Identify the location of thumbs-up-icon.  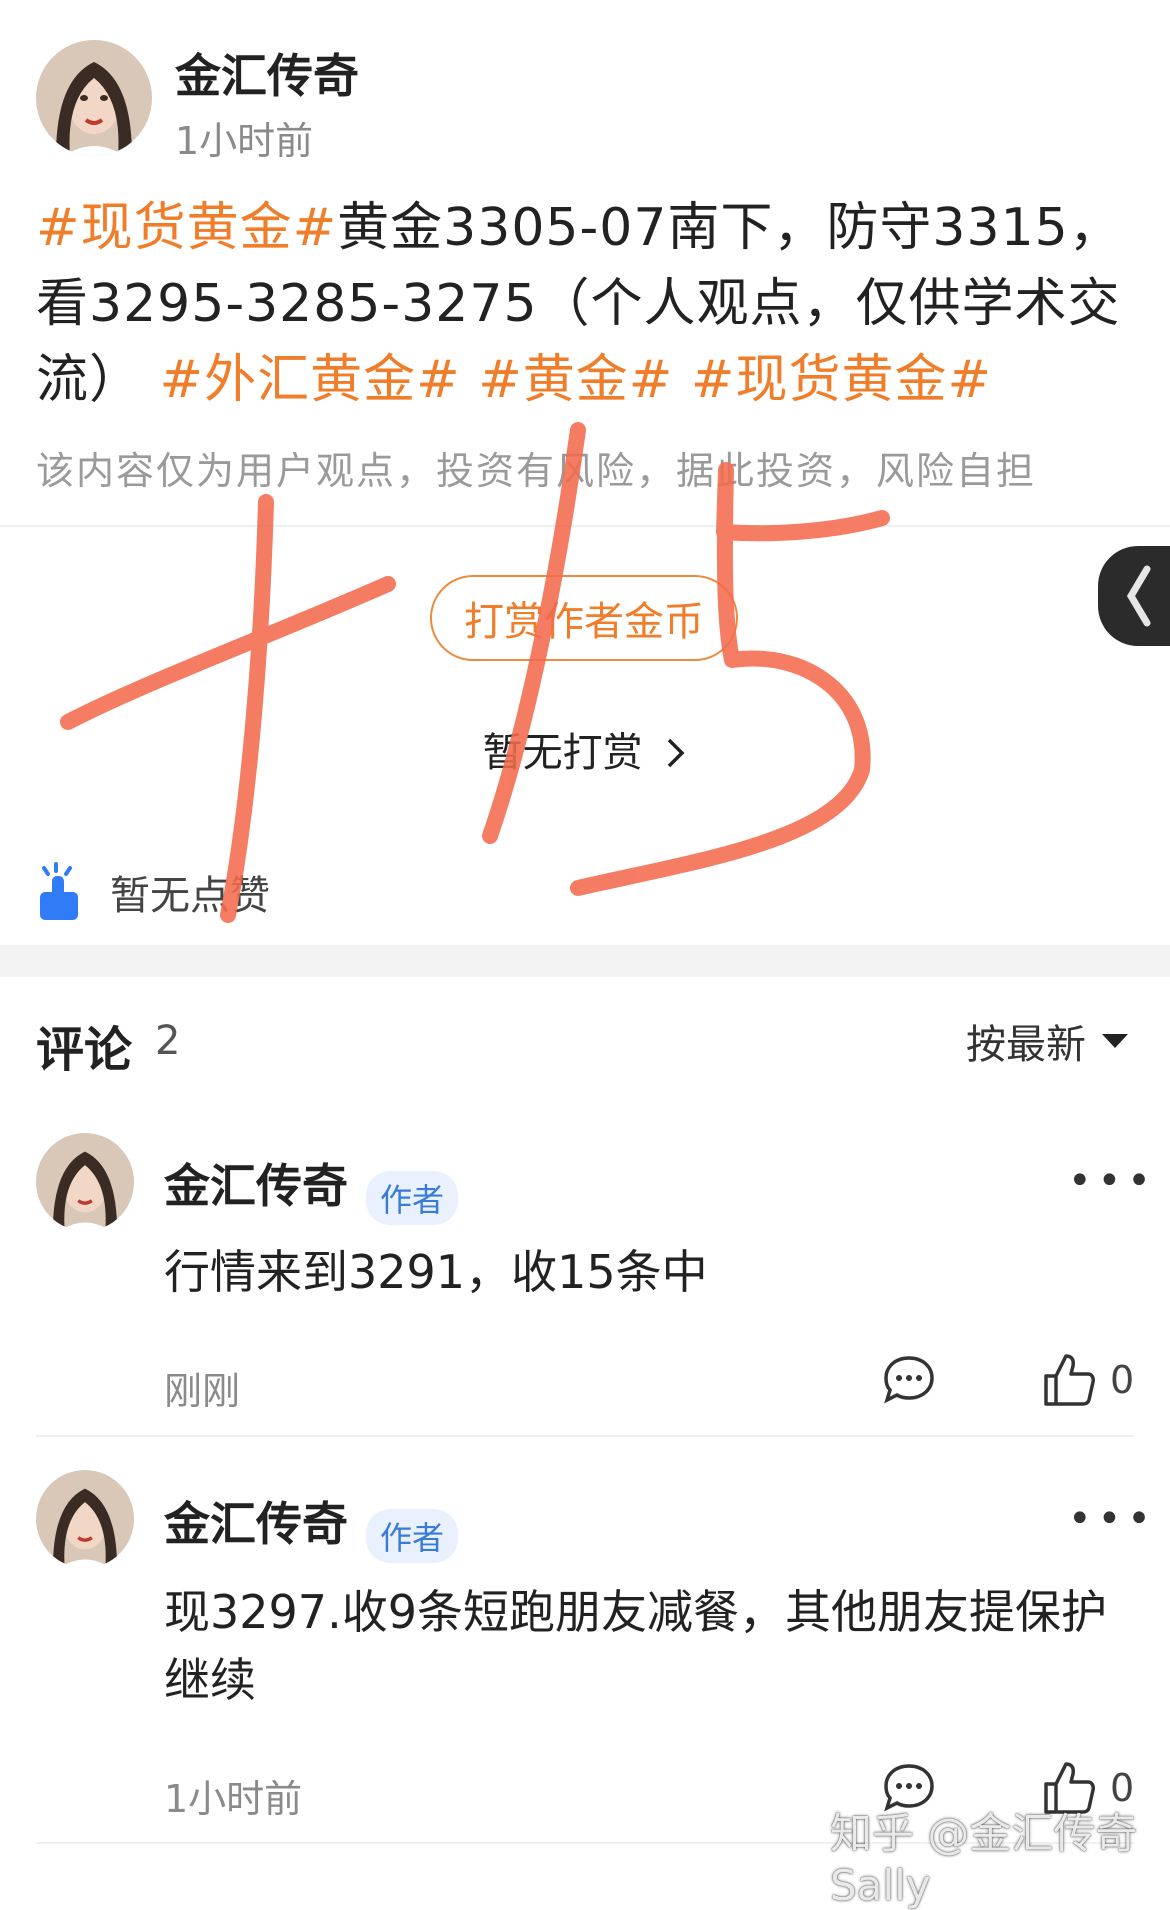
(1069, 1380).